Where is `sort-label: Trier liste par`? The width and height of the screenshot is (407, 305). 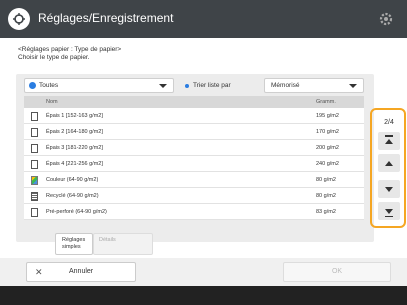
sort-label: Trier liste par is located at coordinates (213, 85).